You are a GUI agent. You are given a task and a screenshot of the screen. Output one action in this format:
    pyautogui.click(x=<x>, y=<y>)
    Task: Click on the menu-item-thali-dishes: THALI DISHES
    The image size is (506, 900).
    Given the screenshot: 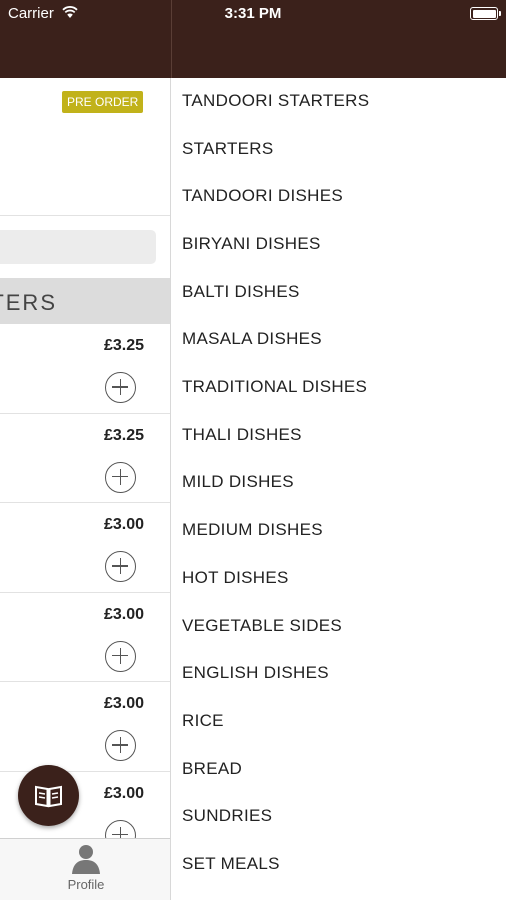 What is the action you would take?
    pyautogui.click(x=242, y=435)
    